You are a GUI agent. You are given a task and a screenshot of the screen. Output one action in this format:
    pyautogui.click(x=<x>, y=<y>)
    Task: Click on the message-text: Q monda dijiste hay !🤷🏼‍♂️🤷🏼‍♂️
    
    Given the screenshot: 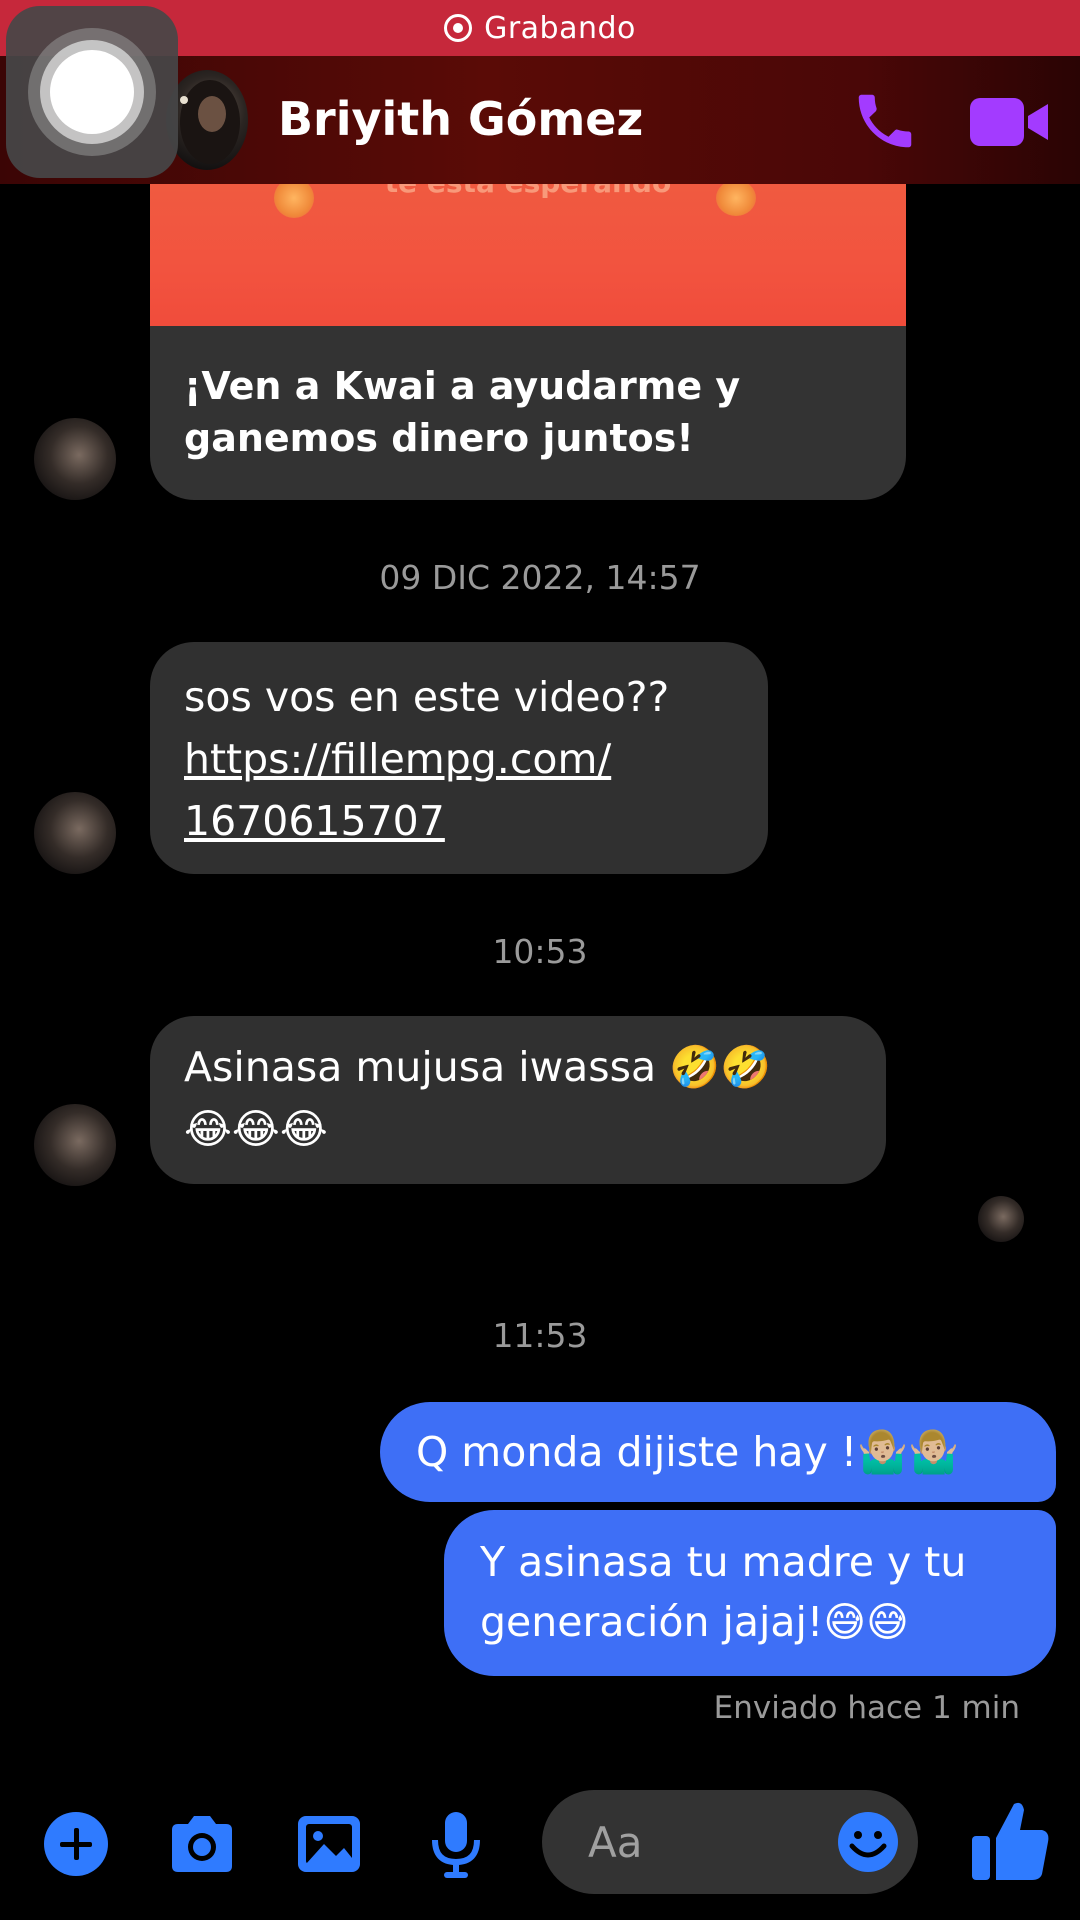 What is the action you would take?
    pyautogui.click(x=688, y=1452)
    